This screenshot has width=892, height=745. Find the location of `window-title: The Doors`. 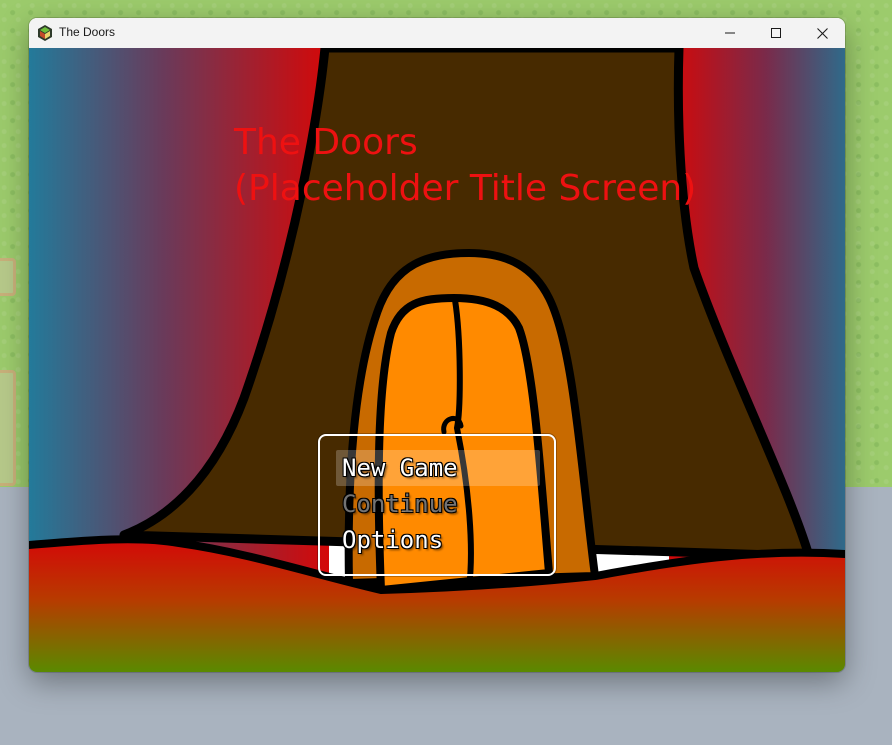

window-title: The Doors is located at coordinates (87, 32).